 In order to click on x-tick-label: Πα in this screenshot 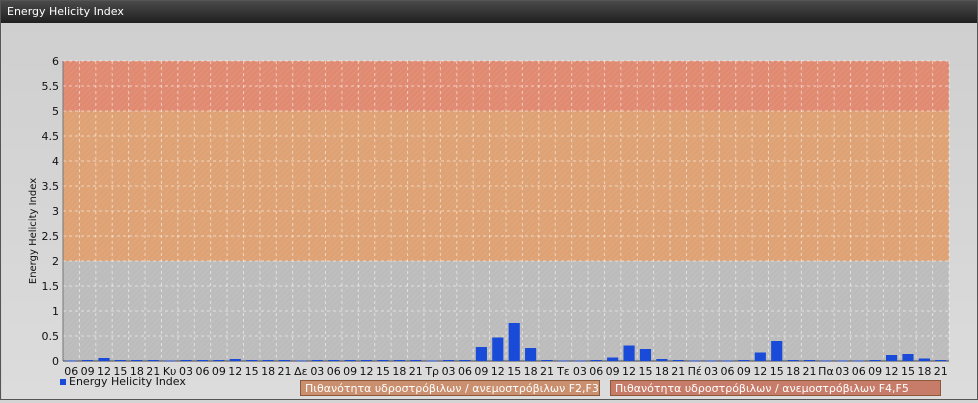, I will do `click(826, 371)`.